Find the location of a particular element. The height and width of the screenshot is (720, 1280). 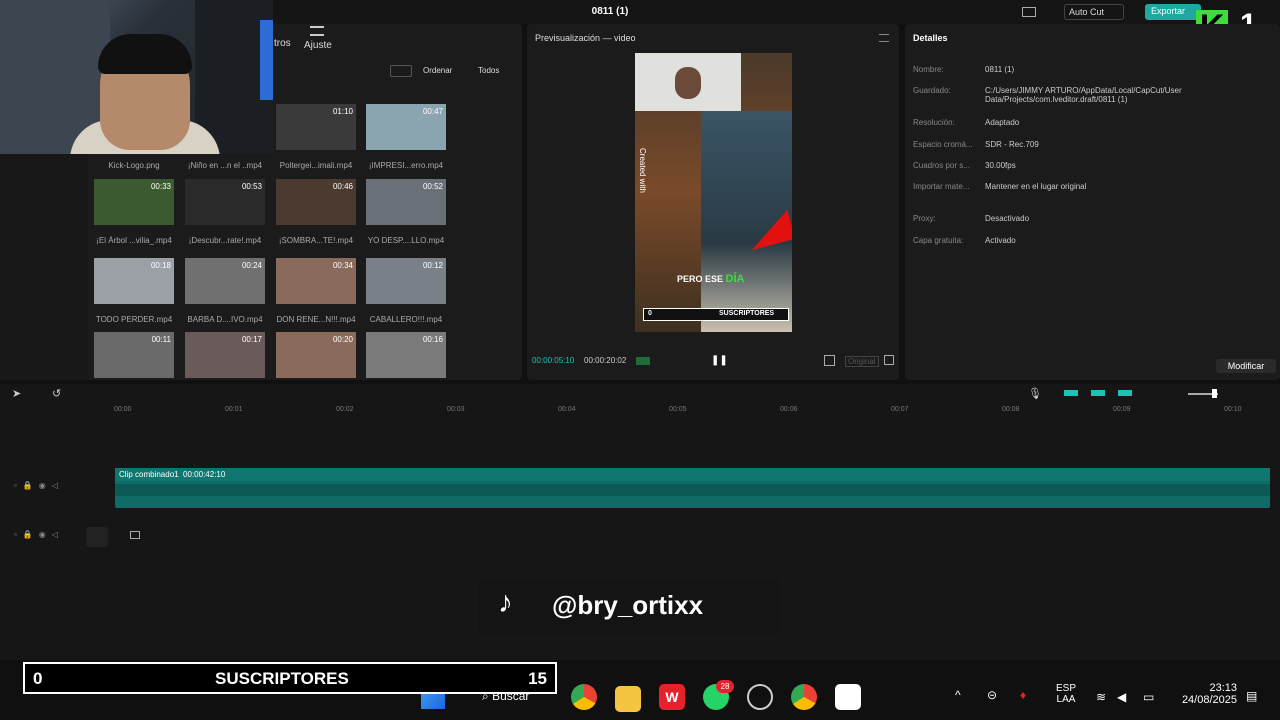

pause-icon: ❚❚ is located at coordinates (719, 360).